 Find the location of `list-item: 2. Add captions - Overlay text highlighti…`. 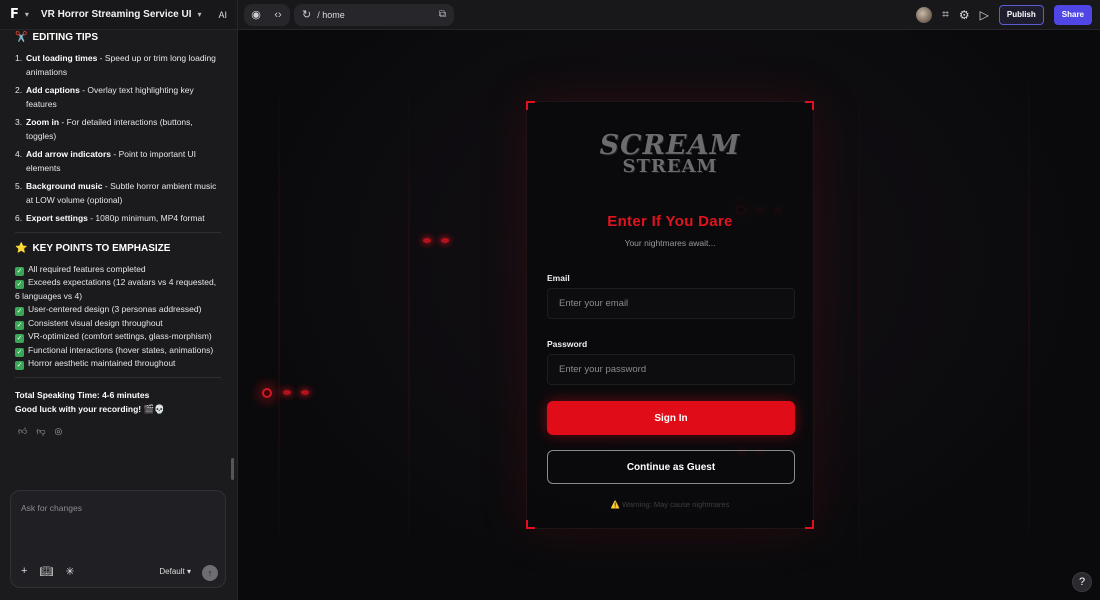

list-item: 2. Add captions - Overlay text highlighti… is located at coordinates (104, 97).